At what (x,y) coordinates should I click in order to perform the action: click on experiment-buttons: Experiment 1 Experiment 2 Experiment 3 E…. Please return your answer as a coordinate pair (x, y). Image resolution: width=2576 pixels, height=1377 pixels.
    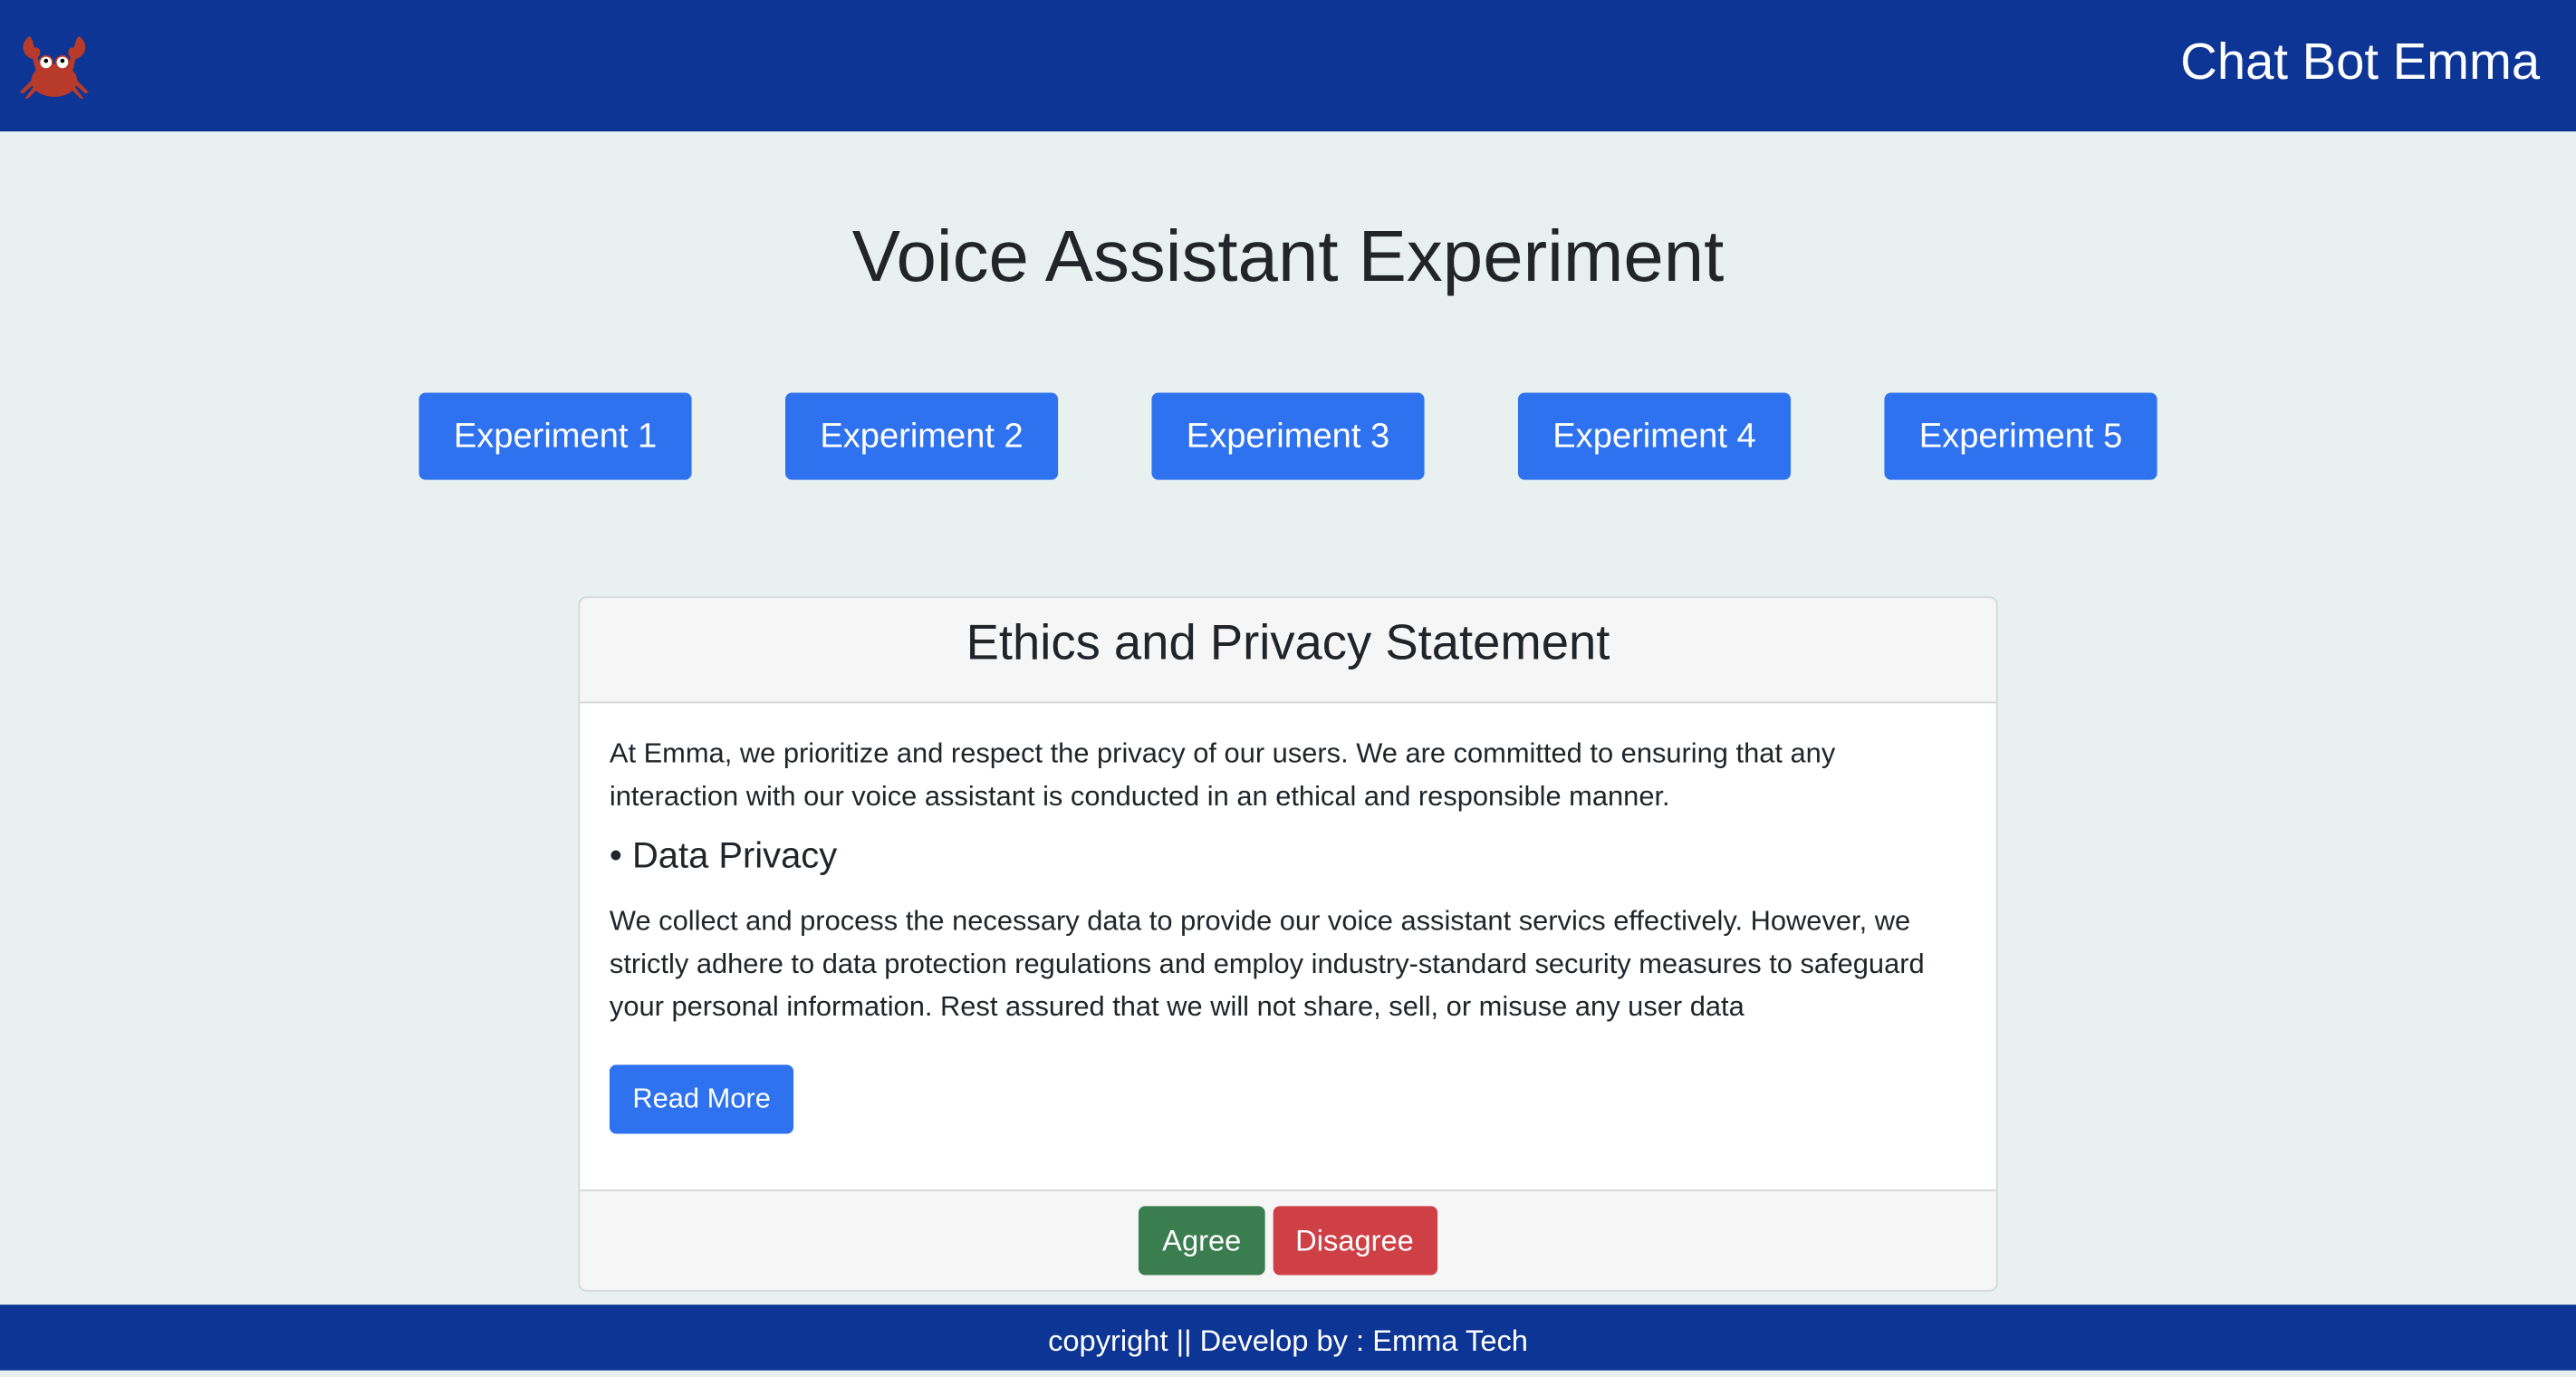
    Looking at the image, I should click on (1288, 436).